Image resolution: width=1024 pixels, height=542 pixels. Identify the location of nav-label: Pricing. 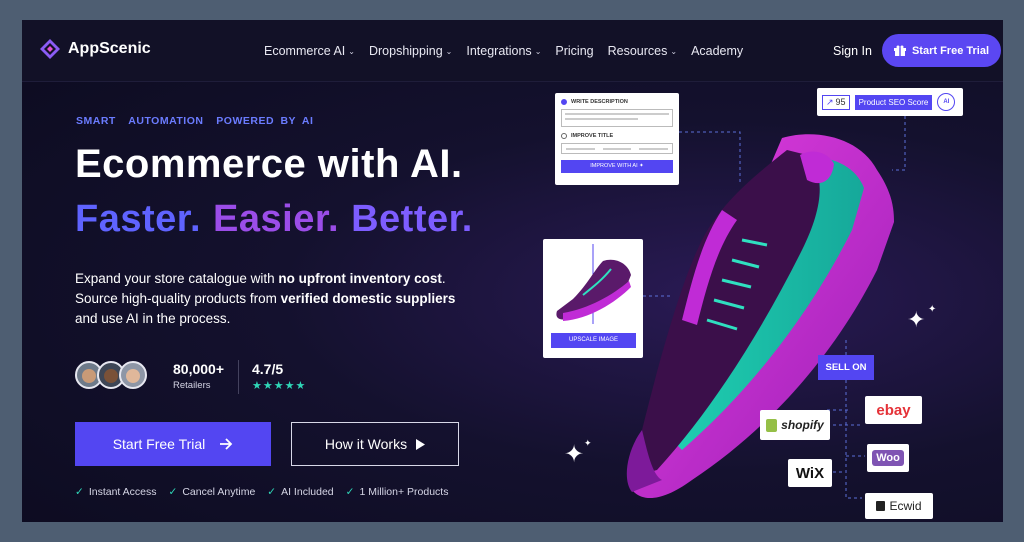
(574, 51).